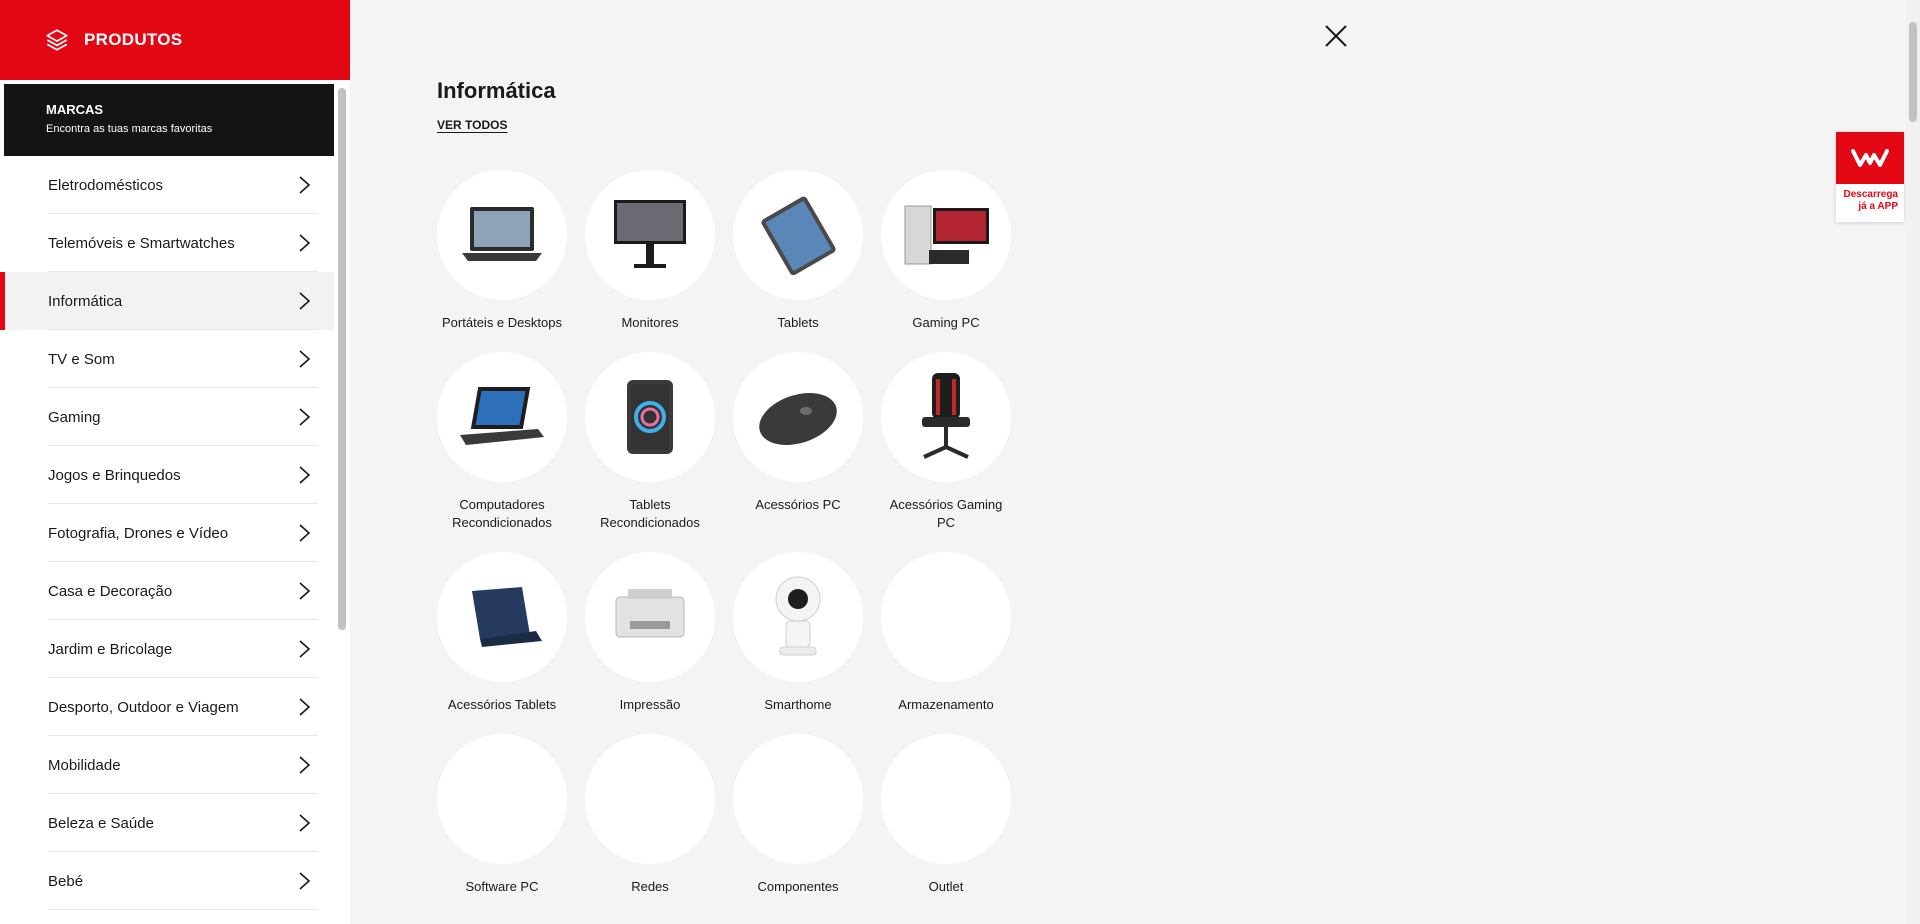  Describe the element at coordinates (169, 120) in the screenshot. I see `brands-link: MARCAS Encontra as tuas marcas favoritas` at that location.